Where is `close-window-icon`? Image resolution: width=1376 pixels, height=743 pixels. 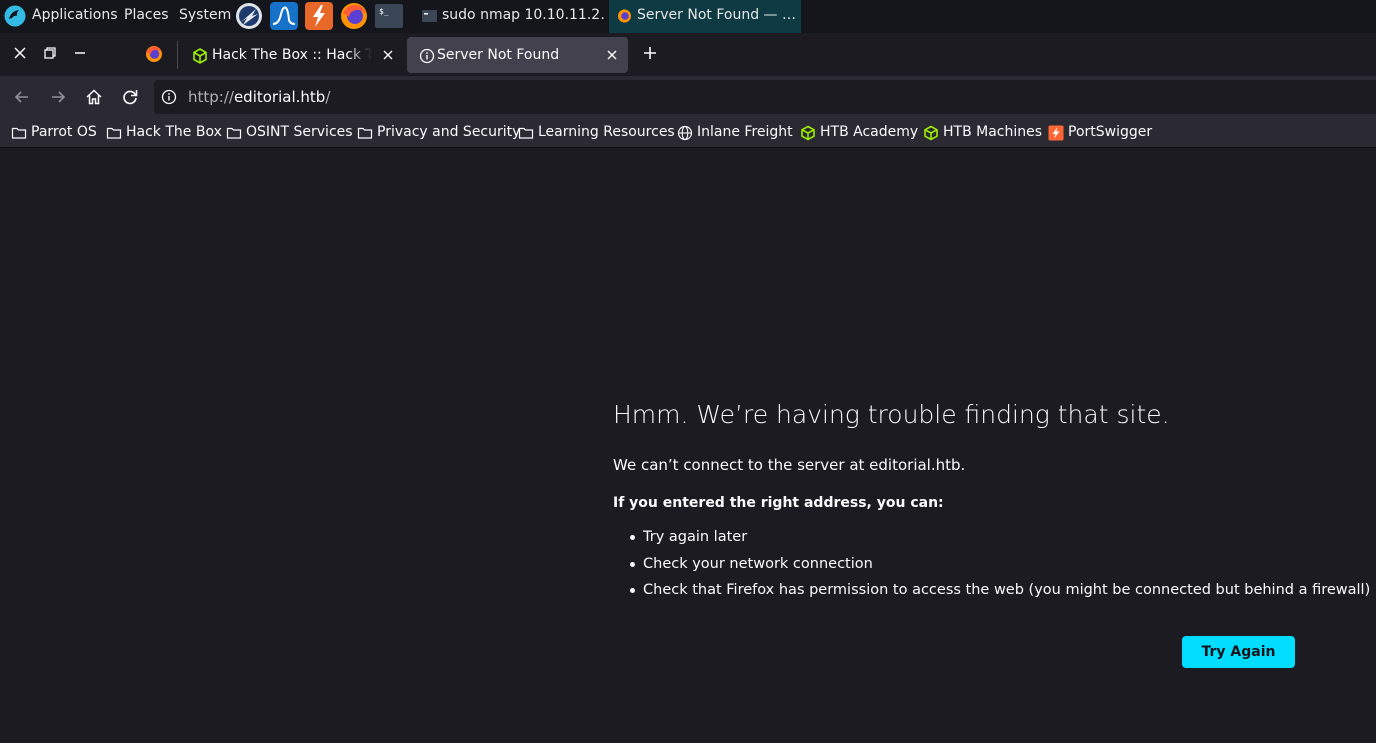 close-window-icon is located at coordinates (20, 53).